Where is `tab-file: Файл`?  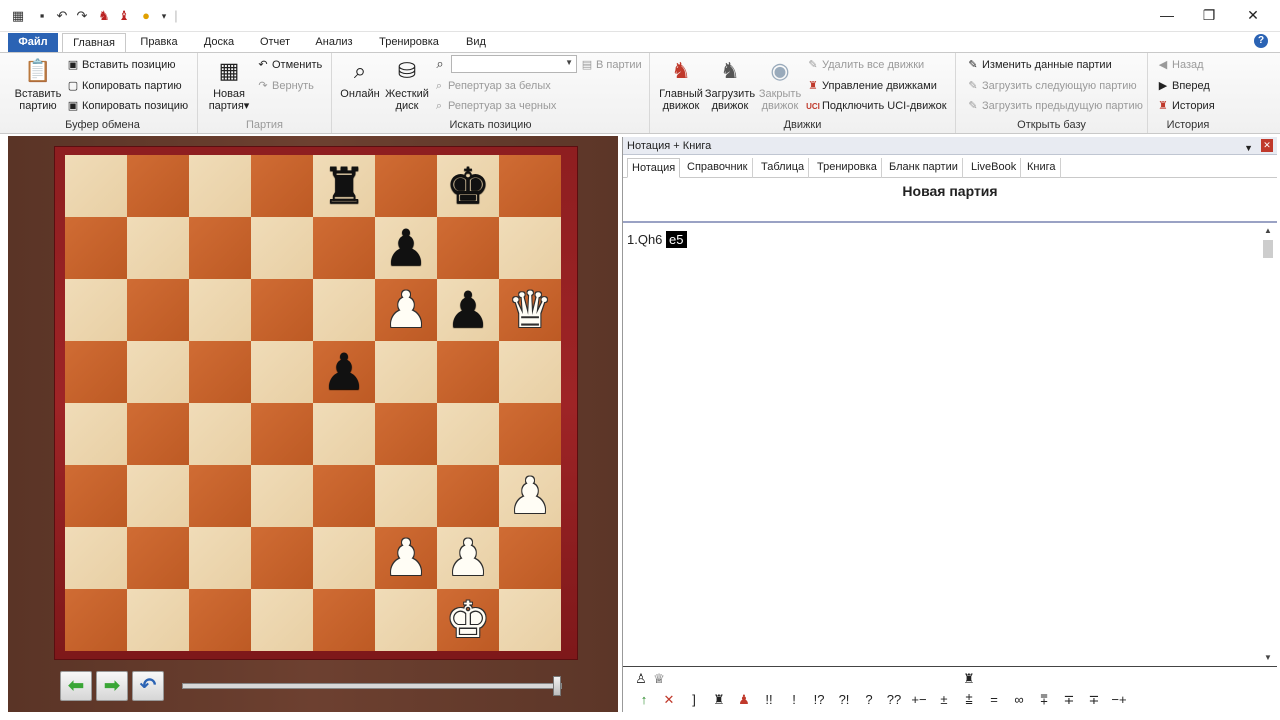 tab-file: Файл is located at coordinates (33, 42).